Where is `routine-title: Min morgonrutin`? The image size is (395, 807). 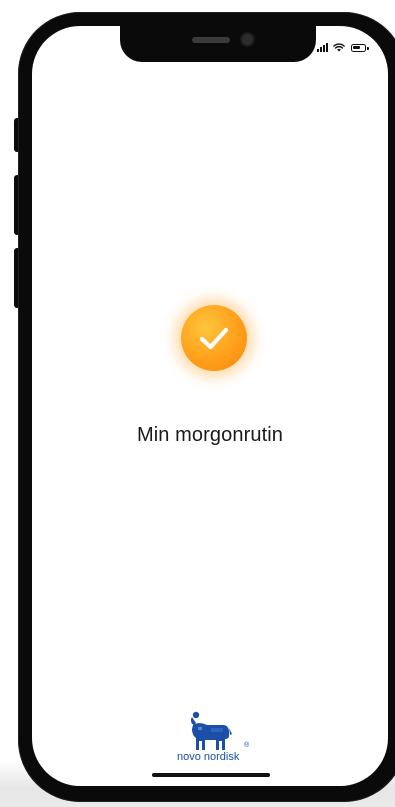 routine-title: Min morgonrutin is located at coordinates (209, 435).